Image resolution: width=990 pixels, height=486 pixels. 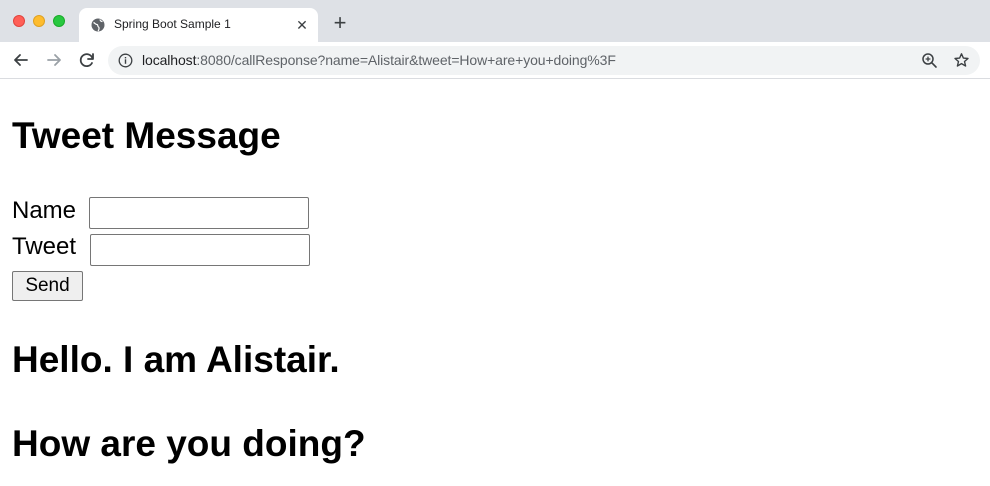 What do you see at coordinates (302, 25) in the screenshot?
I see `close-tab-icon: ✕` at bounding box center [302, 25].